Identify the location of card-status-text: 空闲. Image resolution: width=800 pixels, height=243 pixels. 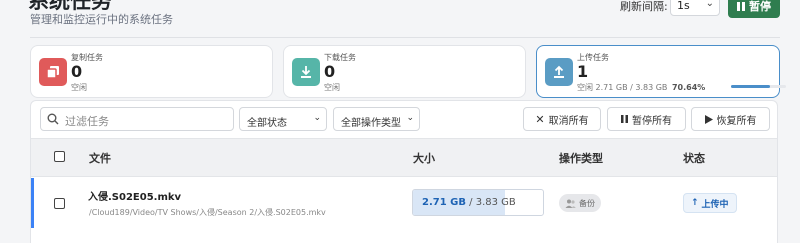
(585, 87).